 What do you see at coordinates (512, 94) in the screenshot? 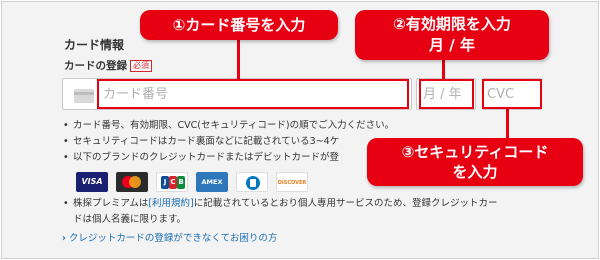
I see `cvc-highlight` at bounding box center [512, 94].